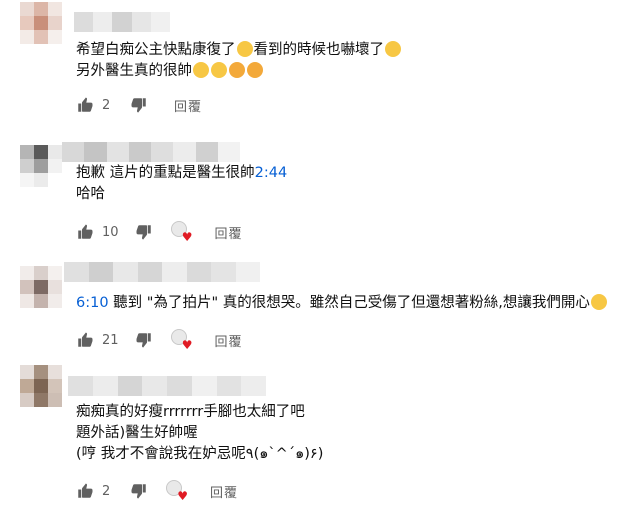 The width and height of the screenshot is (628, 508). I want to click on shocked-face-emoji, so click(393, 49).